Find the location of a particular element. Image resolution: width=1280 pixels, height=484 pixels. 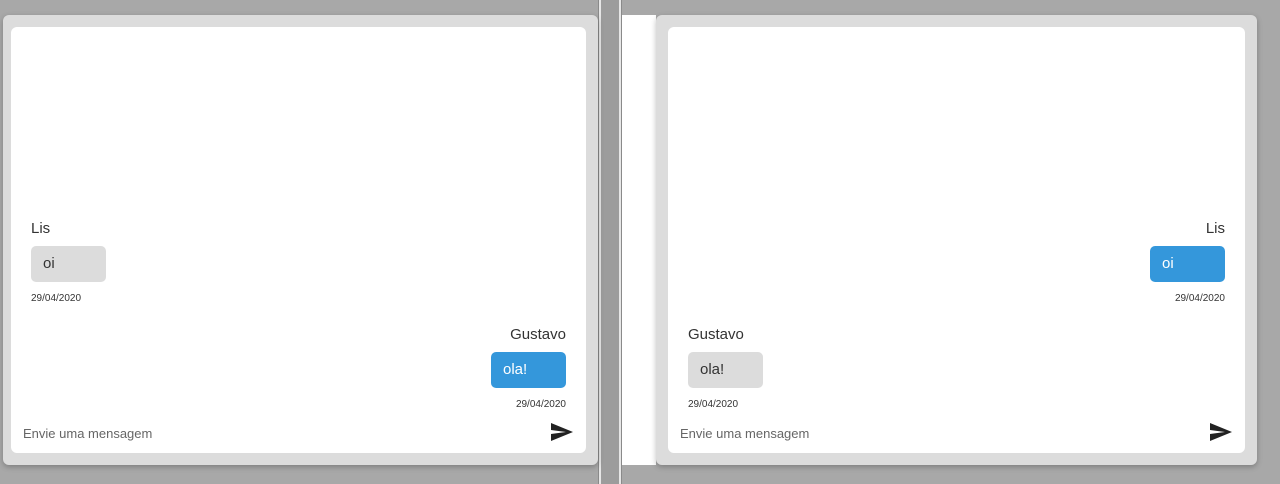

window-gap is located at coordinates (610, 242).